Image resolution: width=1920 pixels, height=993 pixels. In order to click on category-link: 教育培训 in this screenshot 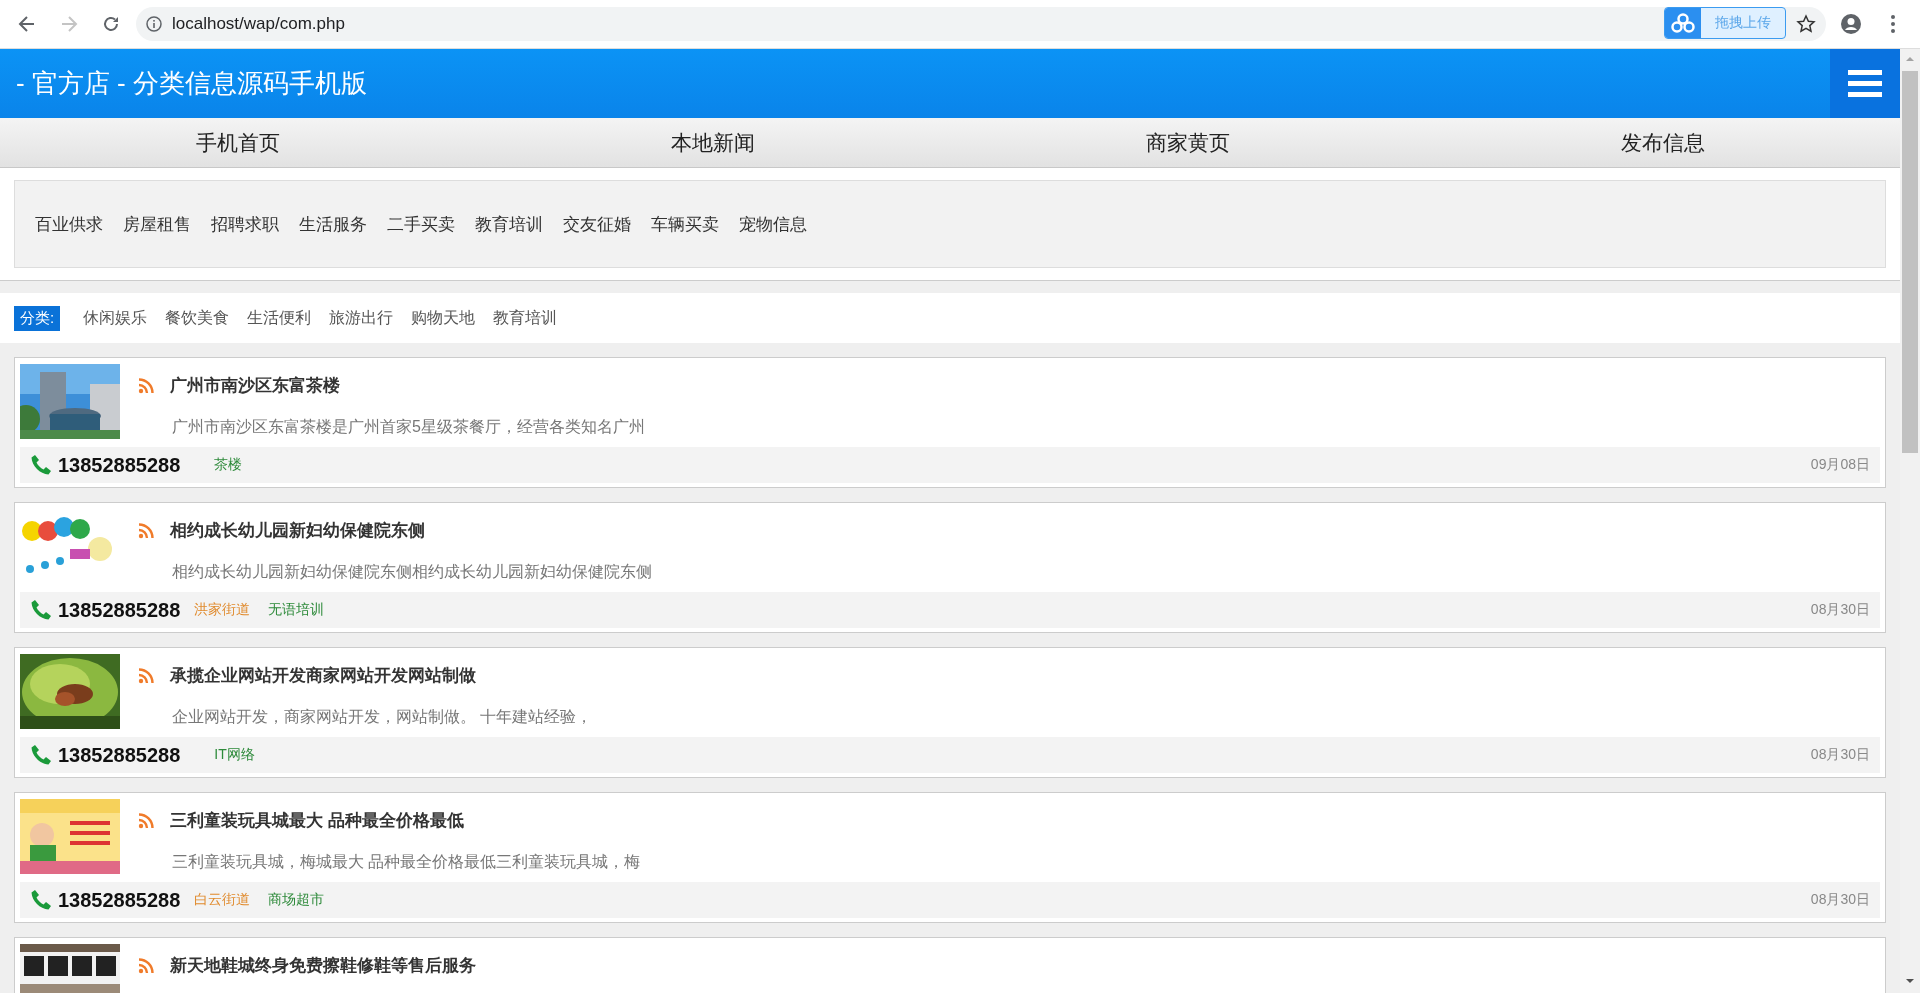, I will do `click(509, 224)`.